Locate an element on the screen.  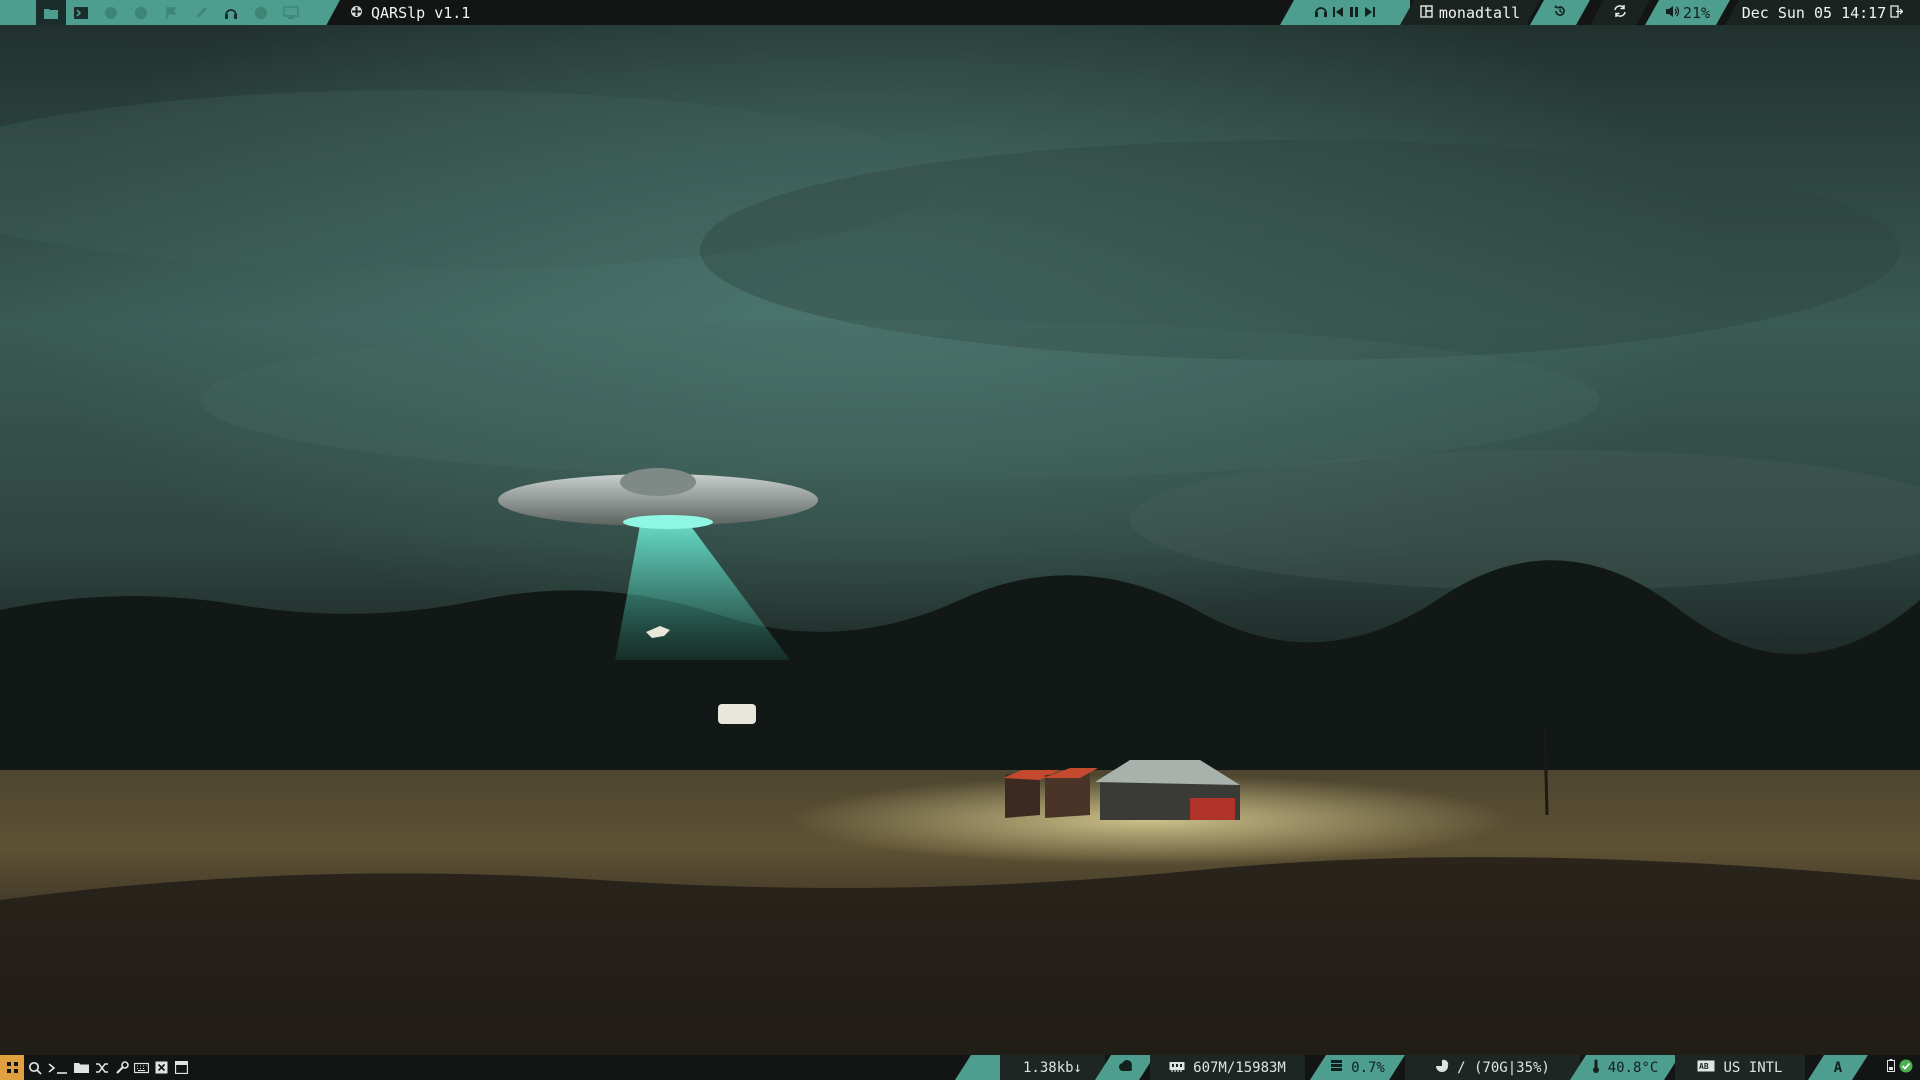
temperature-widget: 40.8°C is located at coordinates (1625, 1067).